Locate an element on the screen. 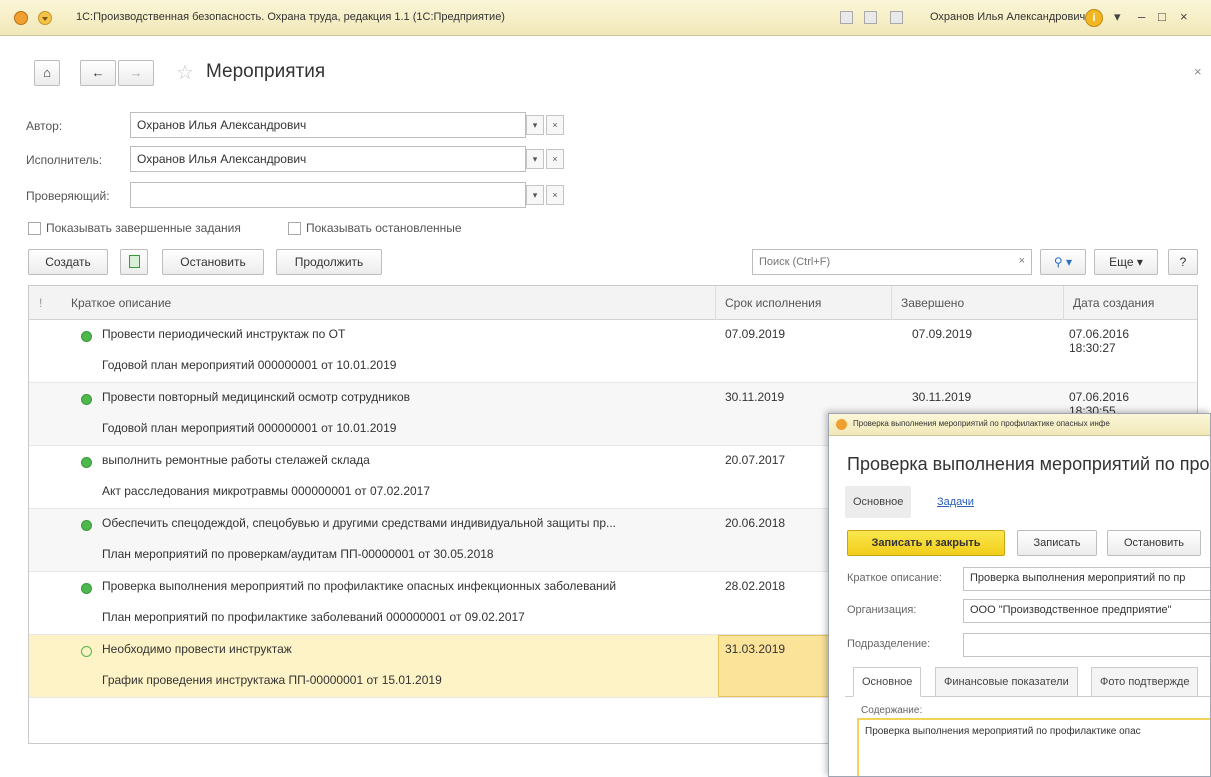 Image resolution: width=1211 pixels, height=777 pixels. executor-dropdown-icon: ▾ is located at coordinates (535, 159).